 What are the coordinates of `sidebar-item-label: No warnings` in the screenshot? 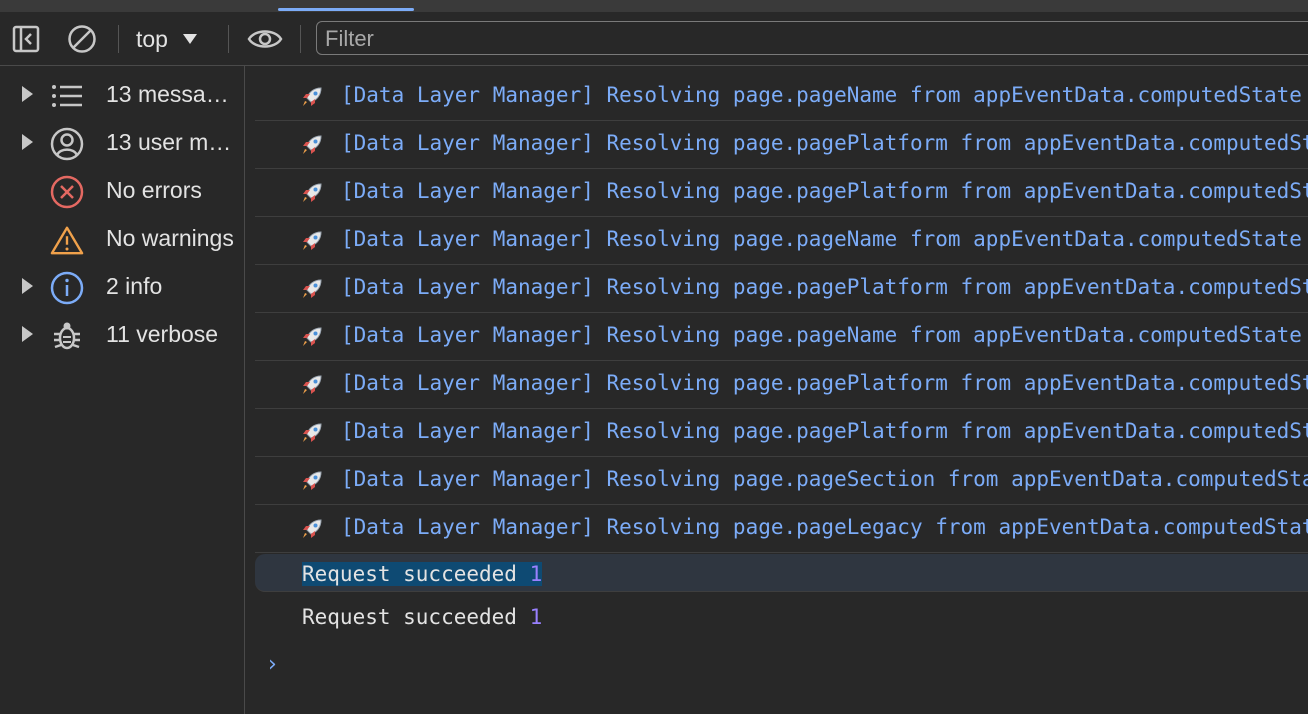 It's located at (170, 238).